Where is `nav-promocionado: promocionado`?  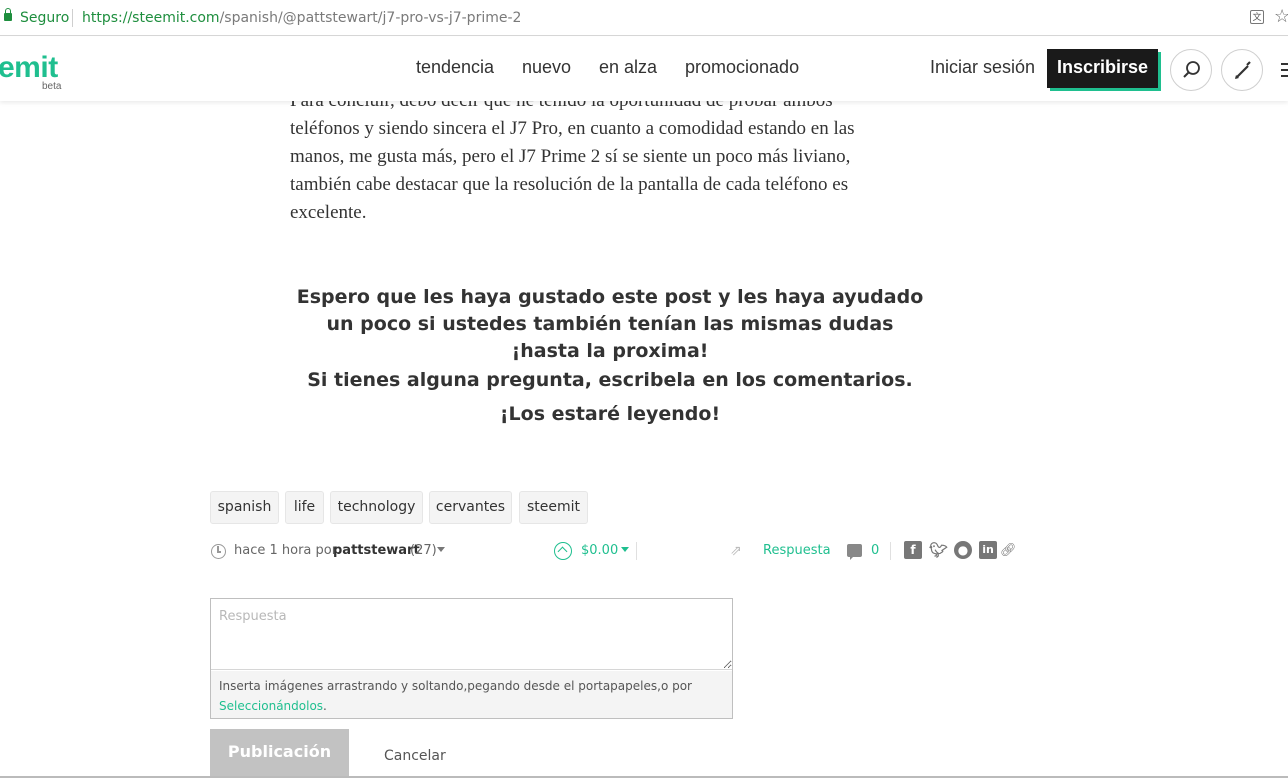
nav-promocionado: promocionado is located at coordinates (742, 67).